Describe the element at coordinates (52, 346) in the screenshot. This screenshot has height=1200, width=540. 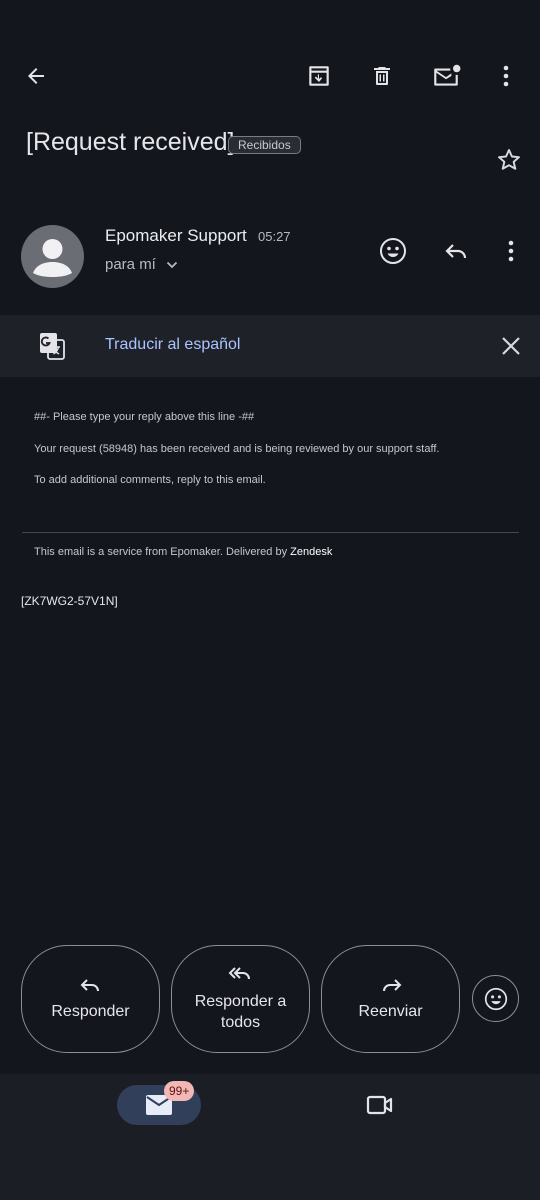
I see `translate-icon` at that location.